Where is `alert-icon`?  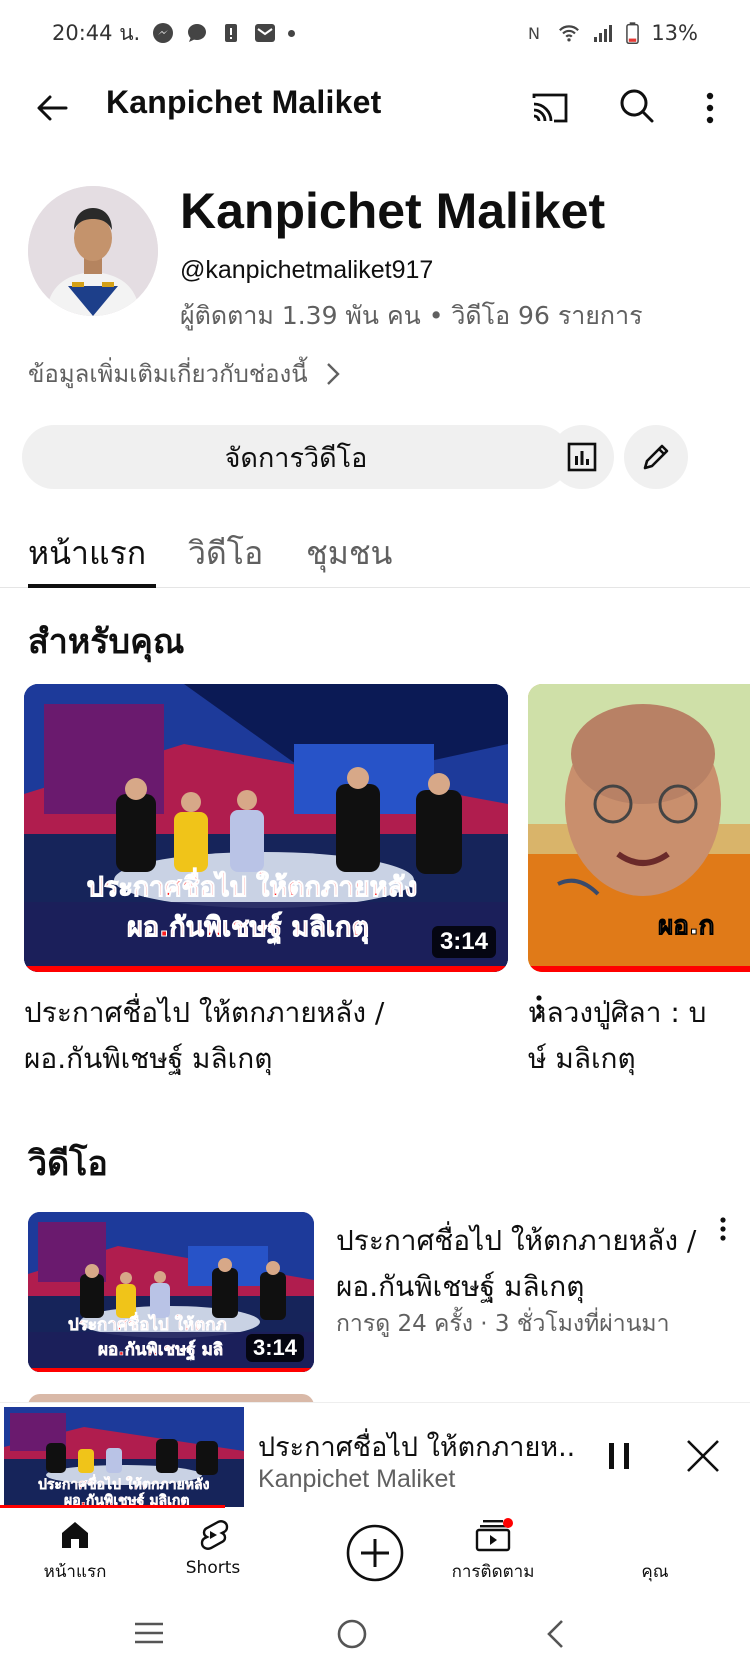 alert-icon is located at coordinates (231, 33).